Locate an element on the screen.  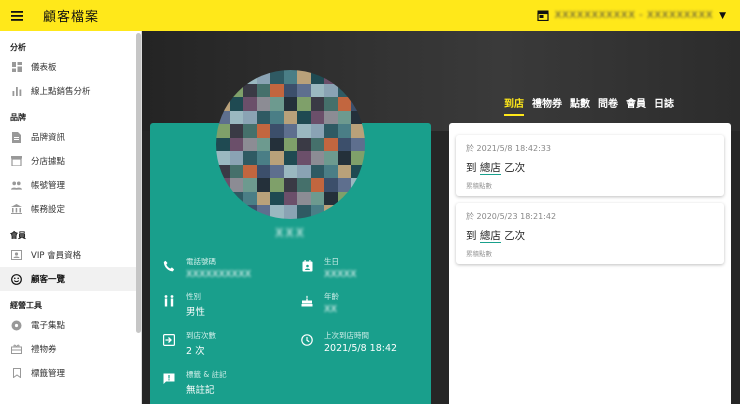
sidebar-item-label: 帳務設定 is located at coordinates (48, 210).